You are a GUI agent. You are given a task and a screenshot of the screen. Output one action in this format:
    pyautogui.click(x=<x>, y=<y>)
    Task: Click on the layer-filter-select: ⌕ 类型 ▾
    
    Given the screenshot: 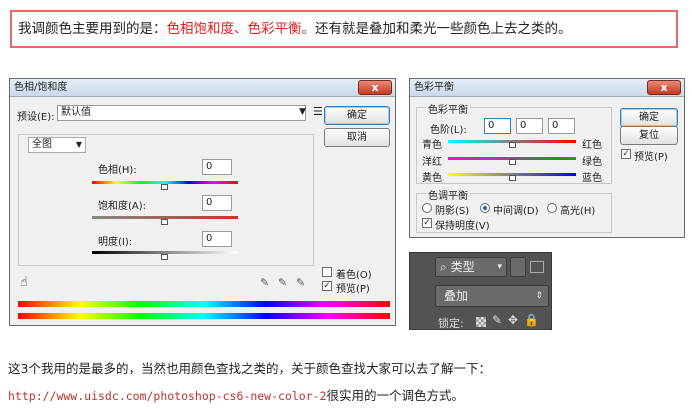 What is the action you would take?
    pyautogui.click(x=471, y=267)
    